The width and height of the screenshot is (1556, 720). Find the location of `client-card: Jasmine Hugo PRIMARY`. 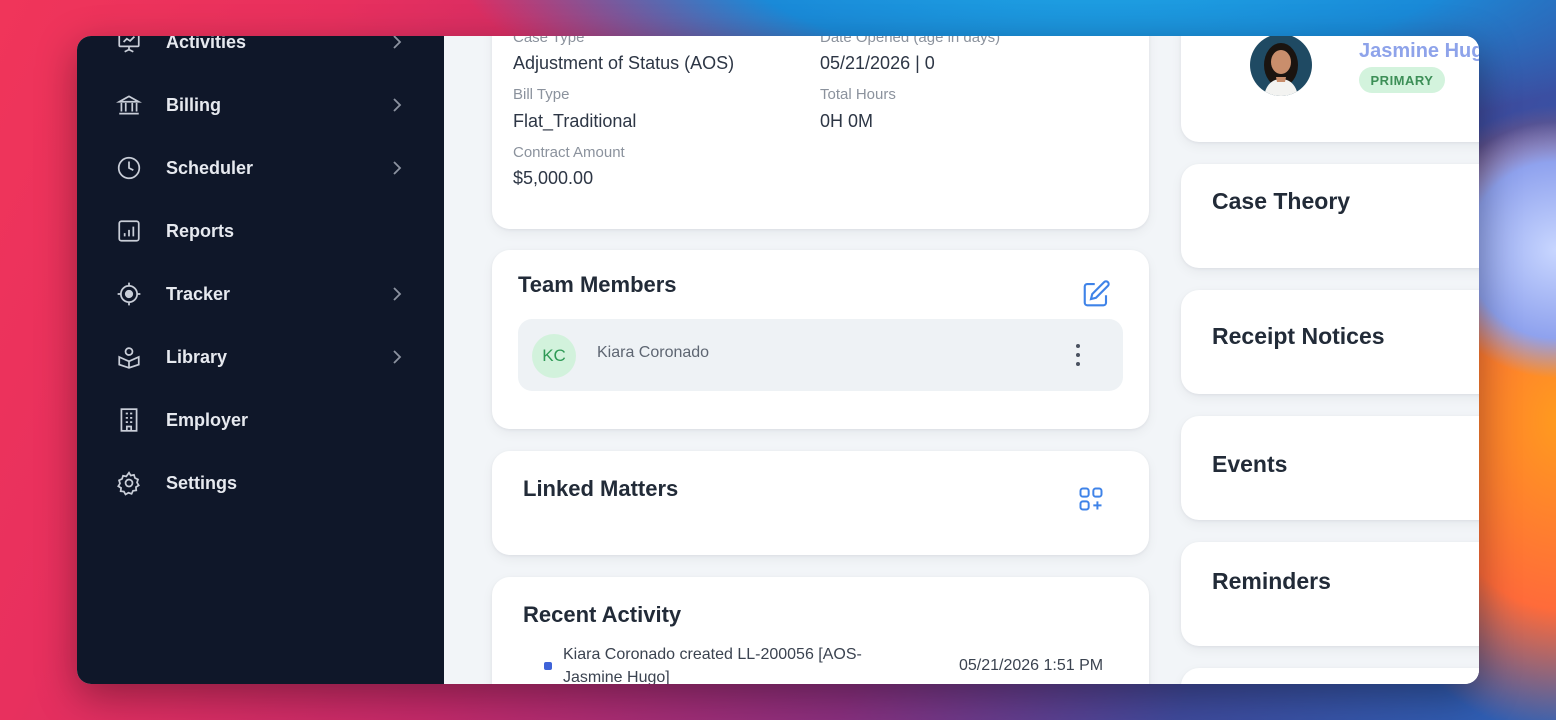

client-card: Jasmine Hugo PRIMARY is located at coordinates (1330, 89).